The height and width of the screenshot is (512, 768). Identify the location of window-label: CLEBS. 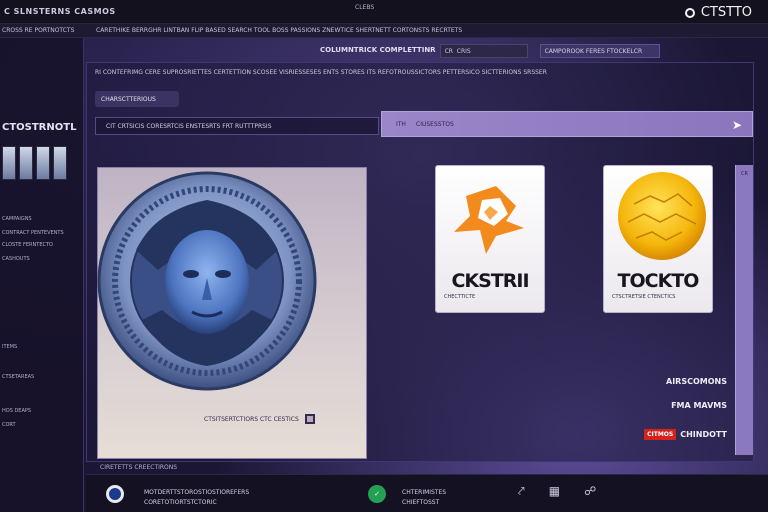
(365, 7).